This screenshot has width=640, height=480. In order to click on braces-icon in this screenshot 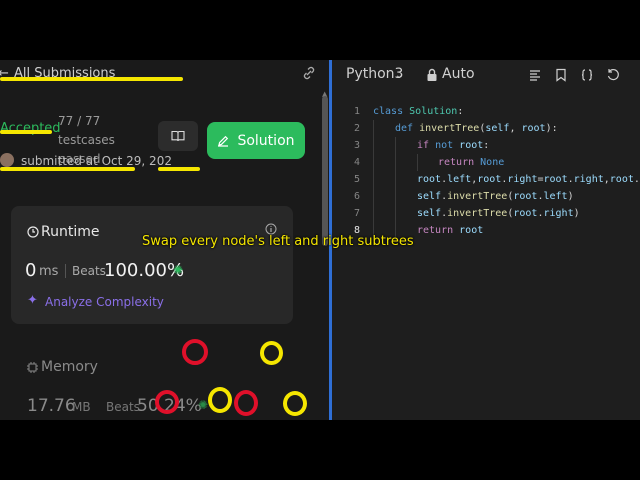, I will do `click(587, 75)`.